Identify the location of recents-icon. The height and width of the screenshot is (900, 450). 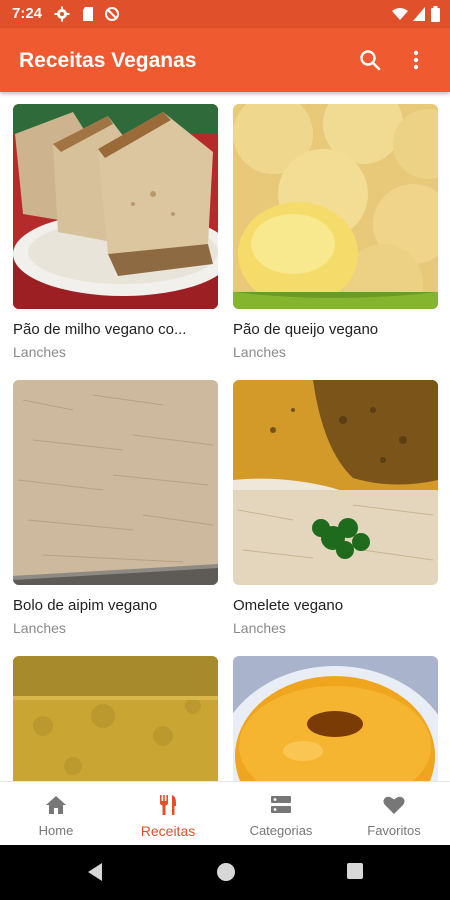
(355, 871).